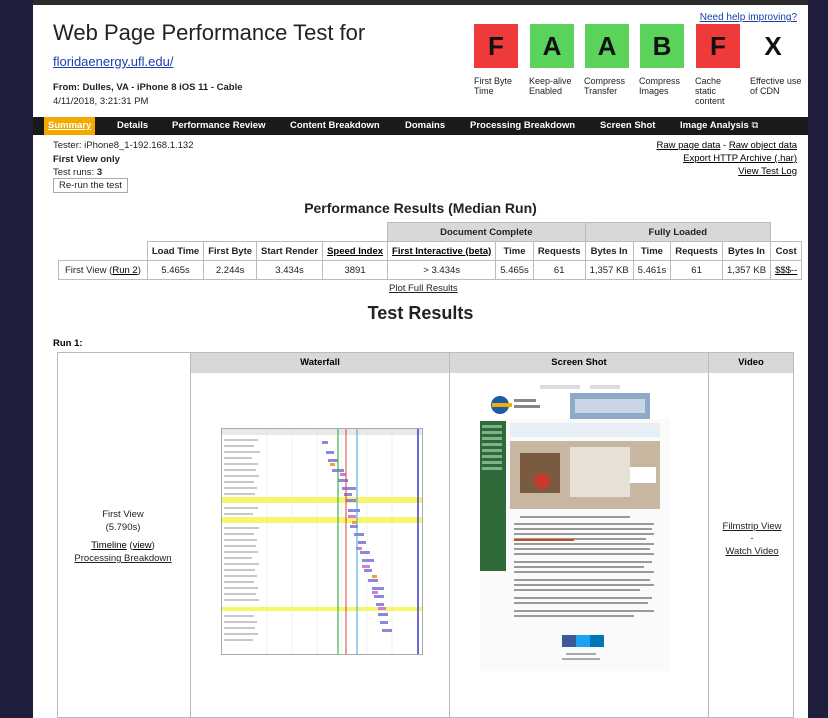 The image size is (828, 718). What do you see at coordinates (442, 270) in the screenshot?
I see `perf-value: > 3.434s` at bounding box center [442, 270].